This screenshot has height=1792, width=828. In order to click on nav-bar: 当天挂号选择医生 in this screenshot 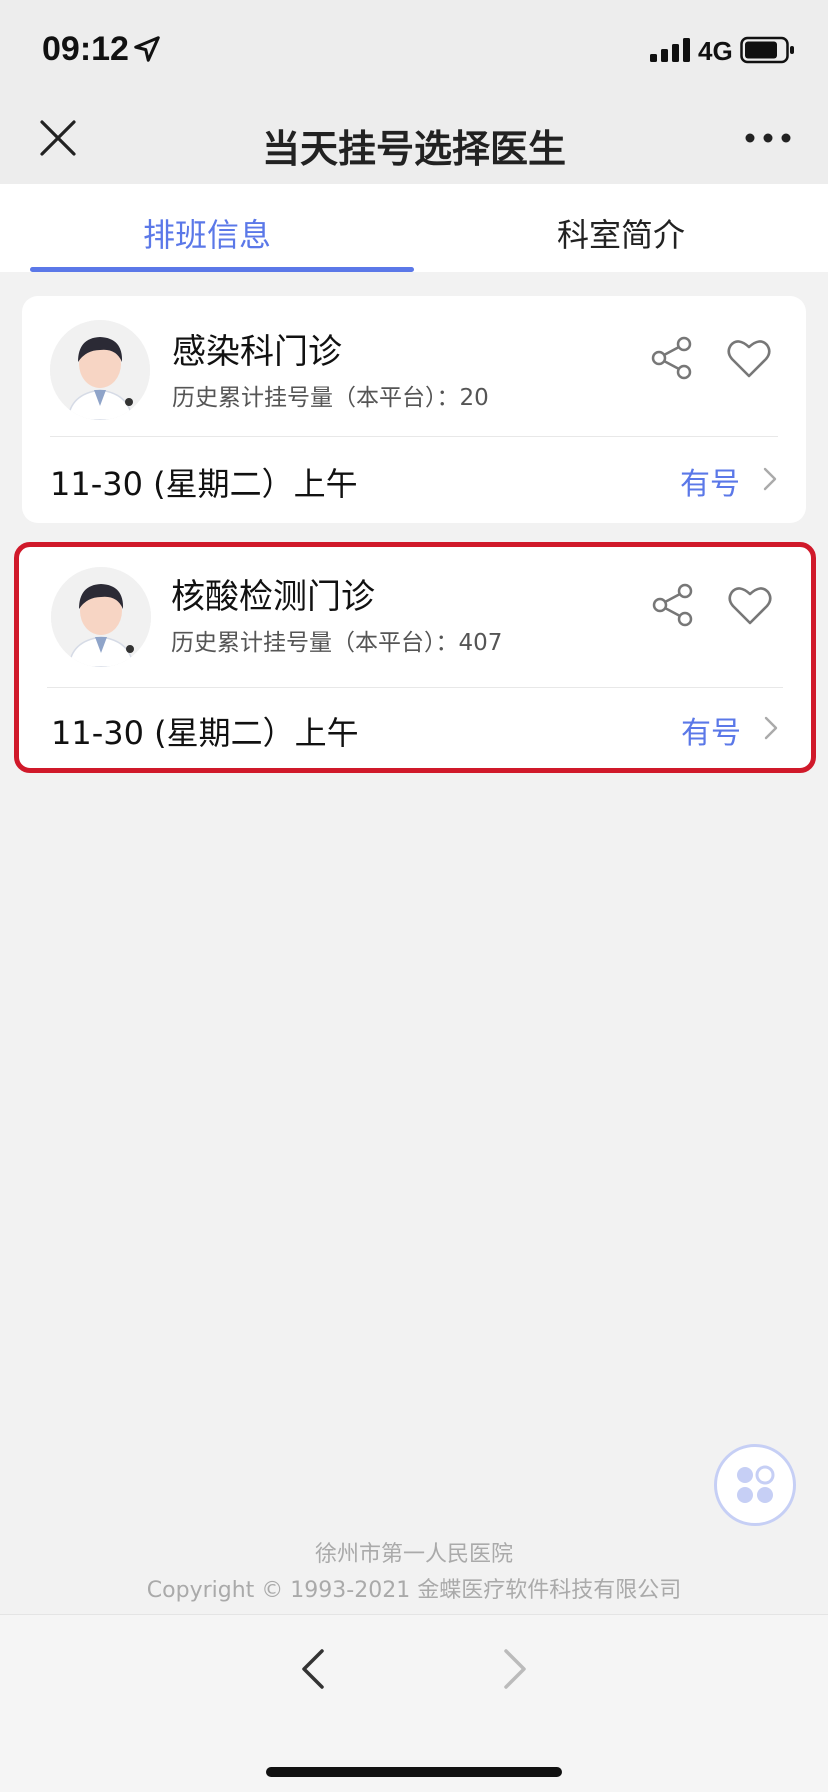, I will do `click(414, 142)`.